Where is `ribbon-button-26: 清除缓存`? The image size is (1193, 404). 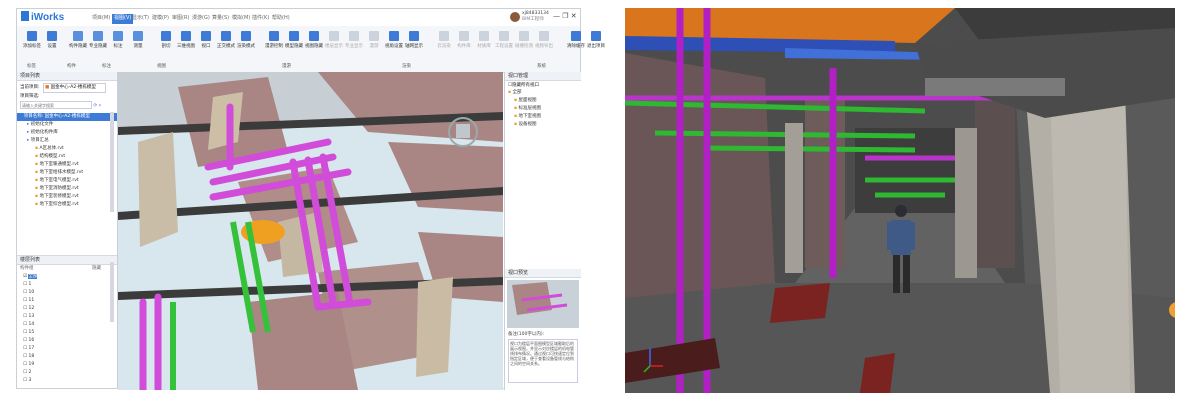
ribbon-button-26: 清除缓存 is located at coordinates (576, 45).